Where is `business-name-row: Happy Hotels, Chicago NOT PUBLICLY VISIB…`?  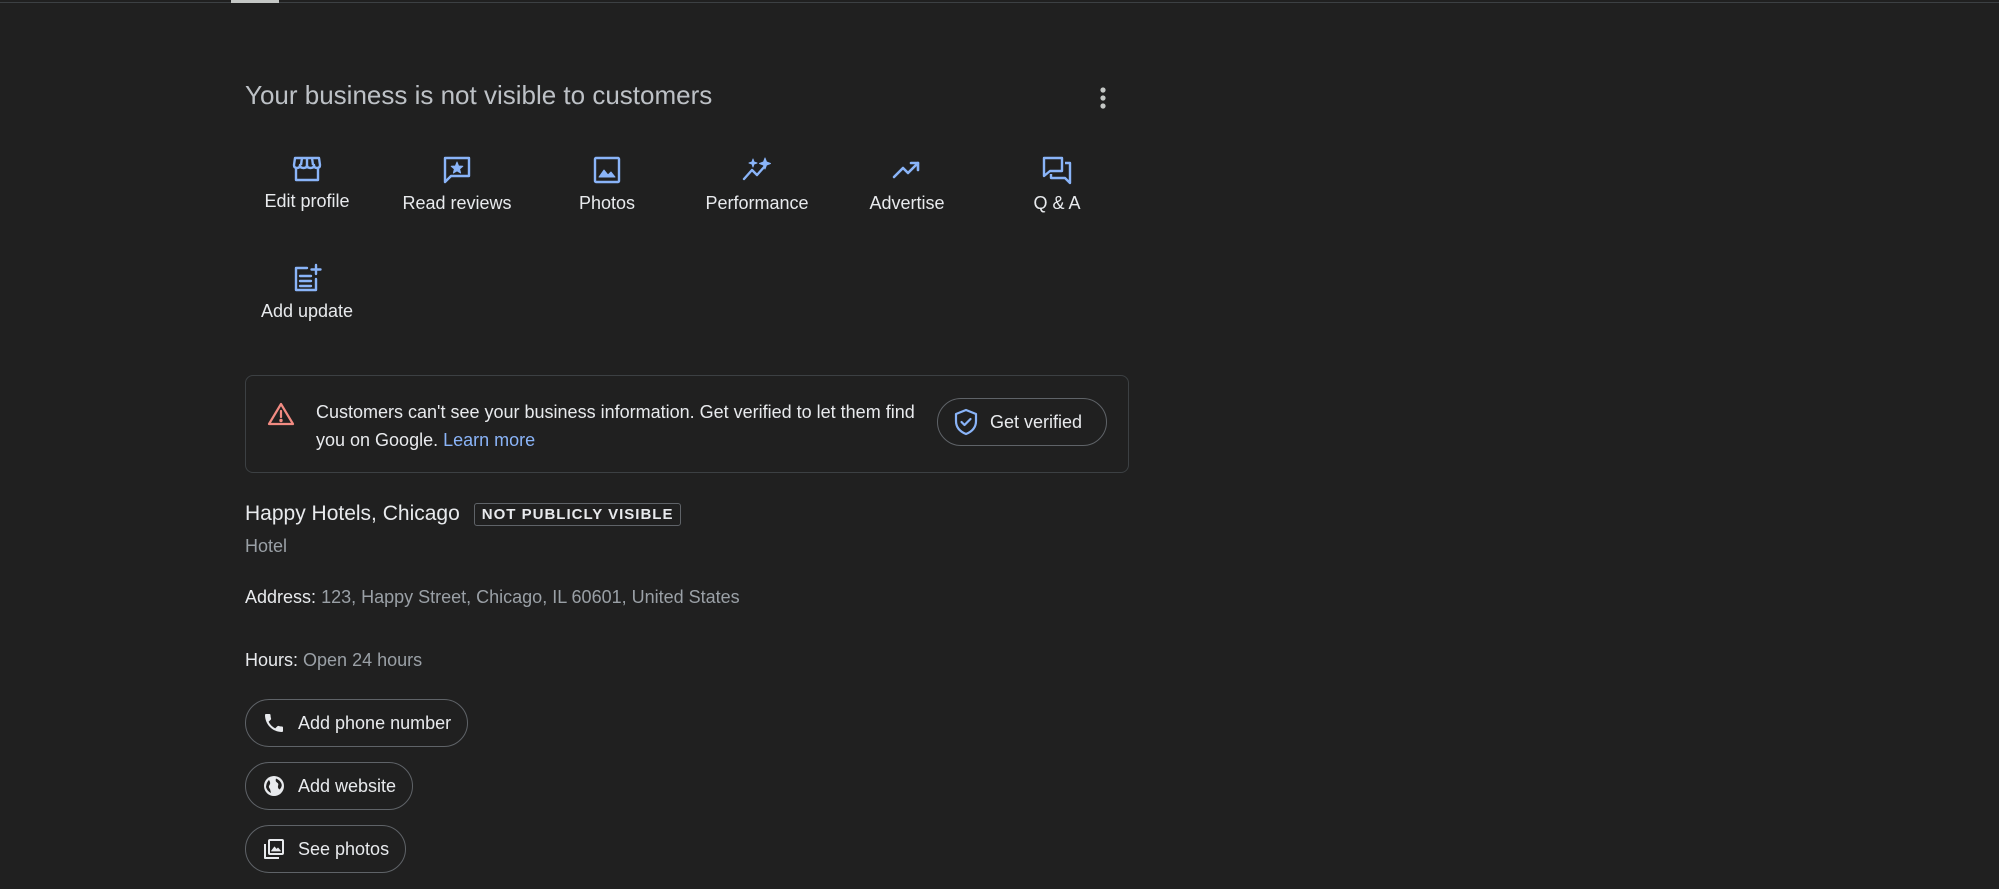
business-name-row: Happy Hotels, Chicago NOT PUBLICLY VISIB… is located at coordinates (463, 514).